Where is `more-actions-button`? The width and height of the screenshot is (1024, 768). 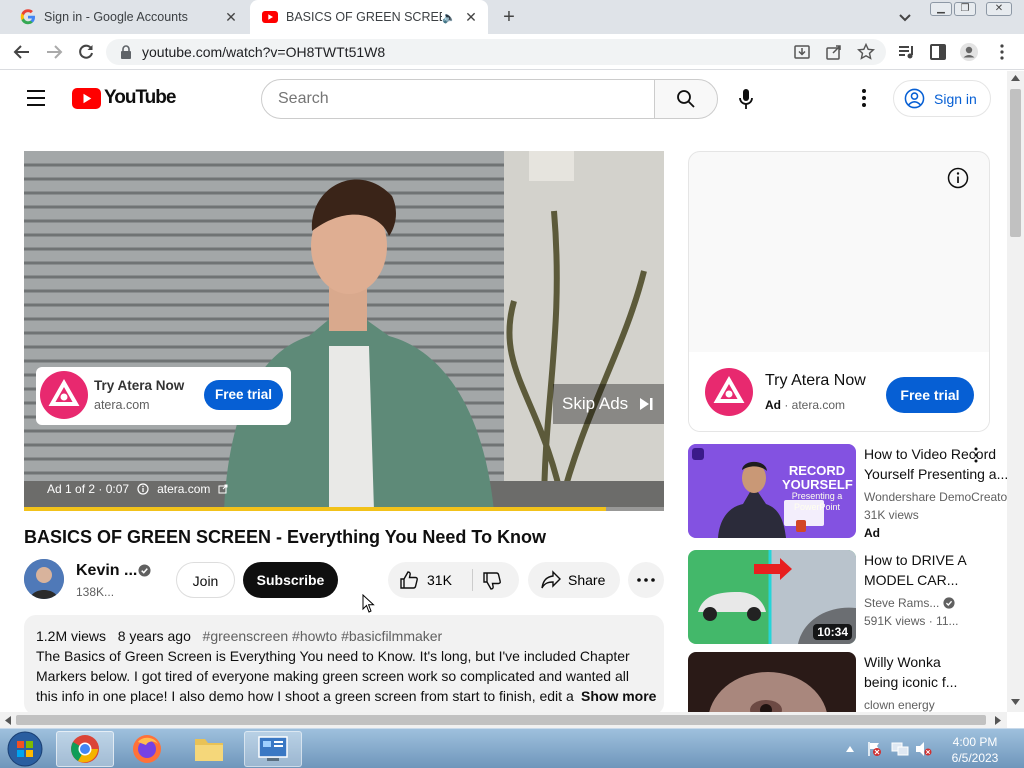 more-actions-button is located at coordinates (646, 580).